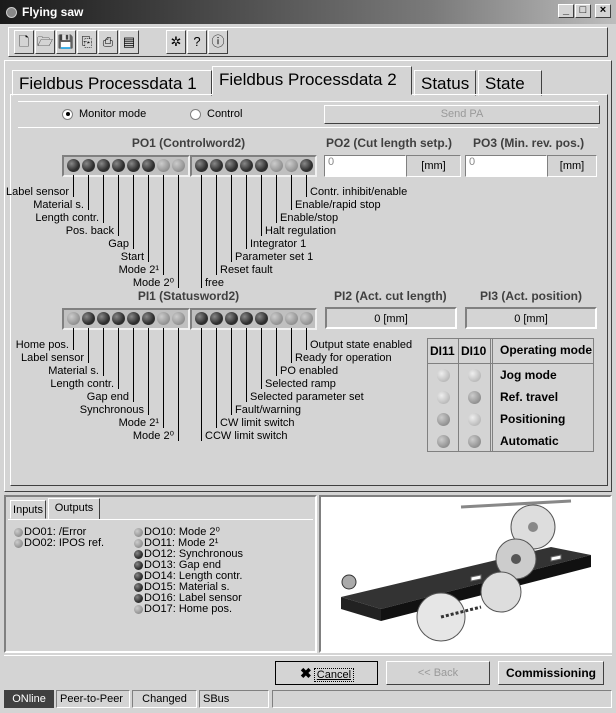  I want to click on export-button: ▤, so click(129, 42).